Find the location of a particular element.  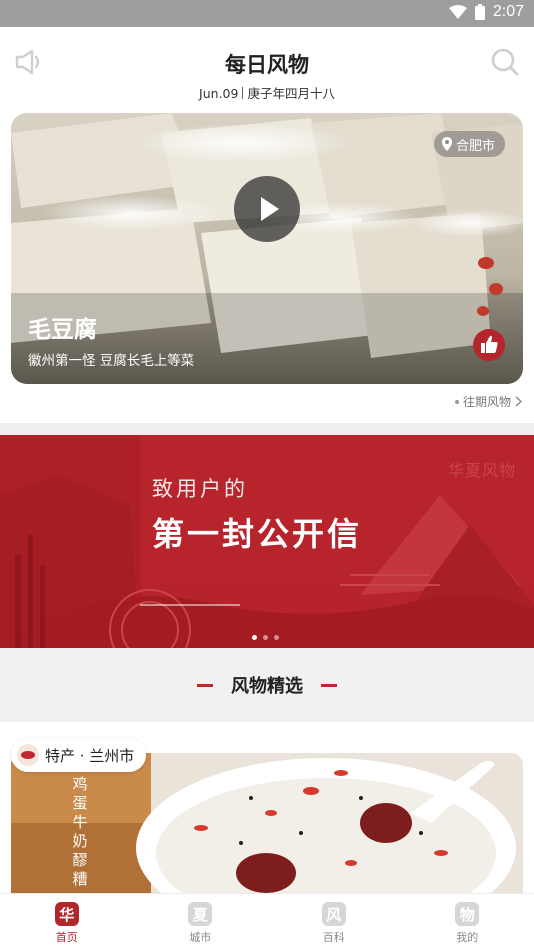

hero-title: 毛豆腐 is located at coordinates (62, 330).